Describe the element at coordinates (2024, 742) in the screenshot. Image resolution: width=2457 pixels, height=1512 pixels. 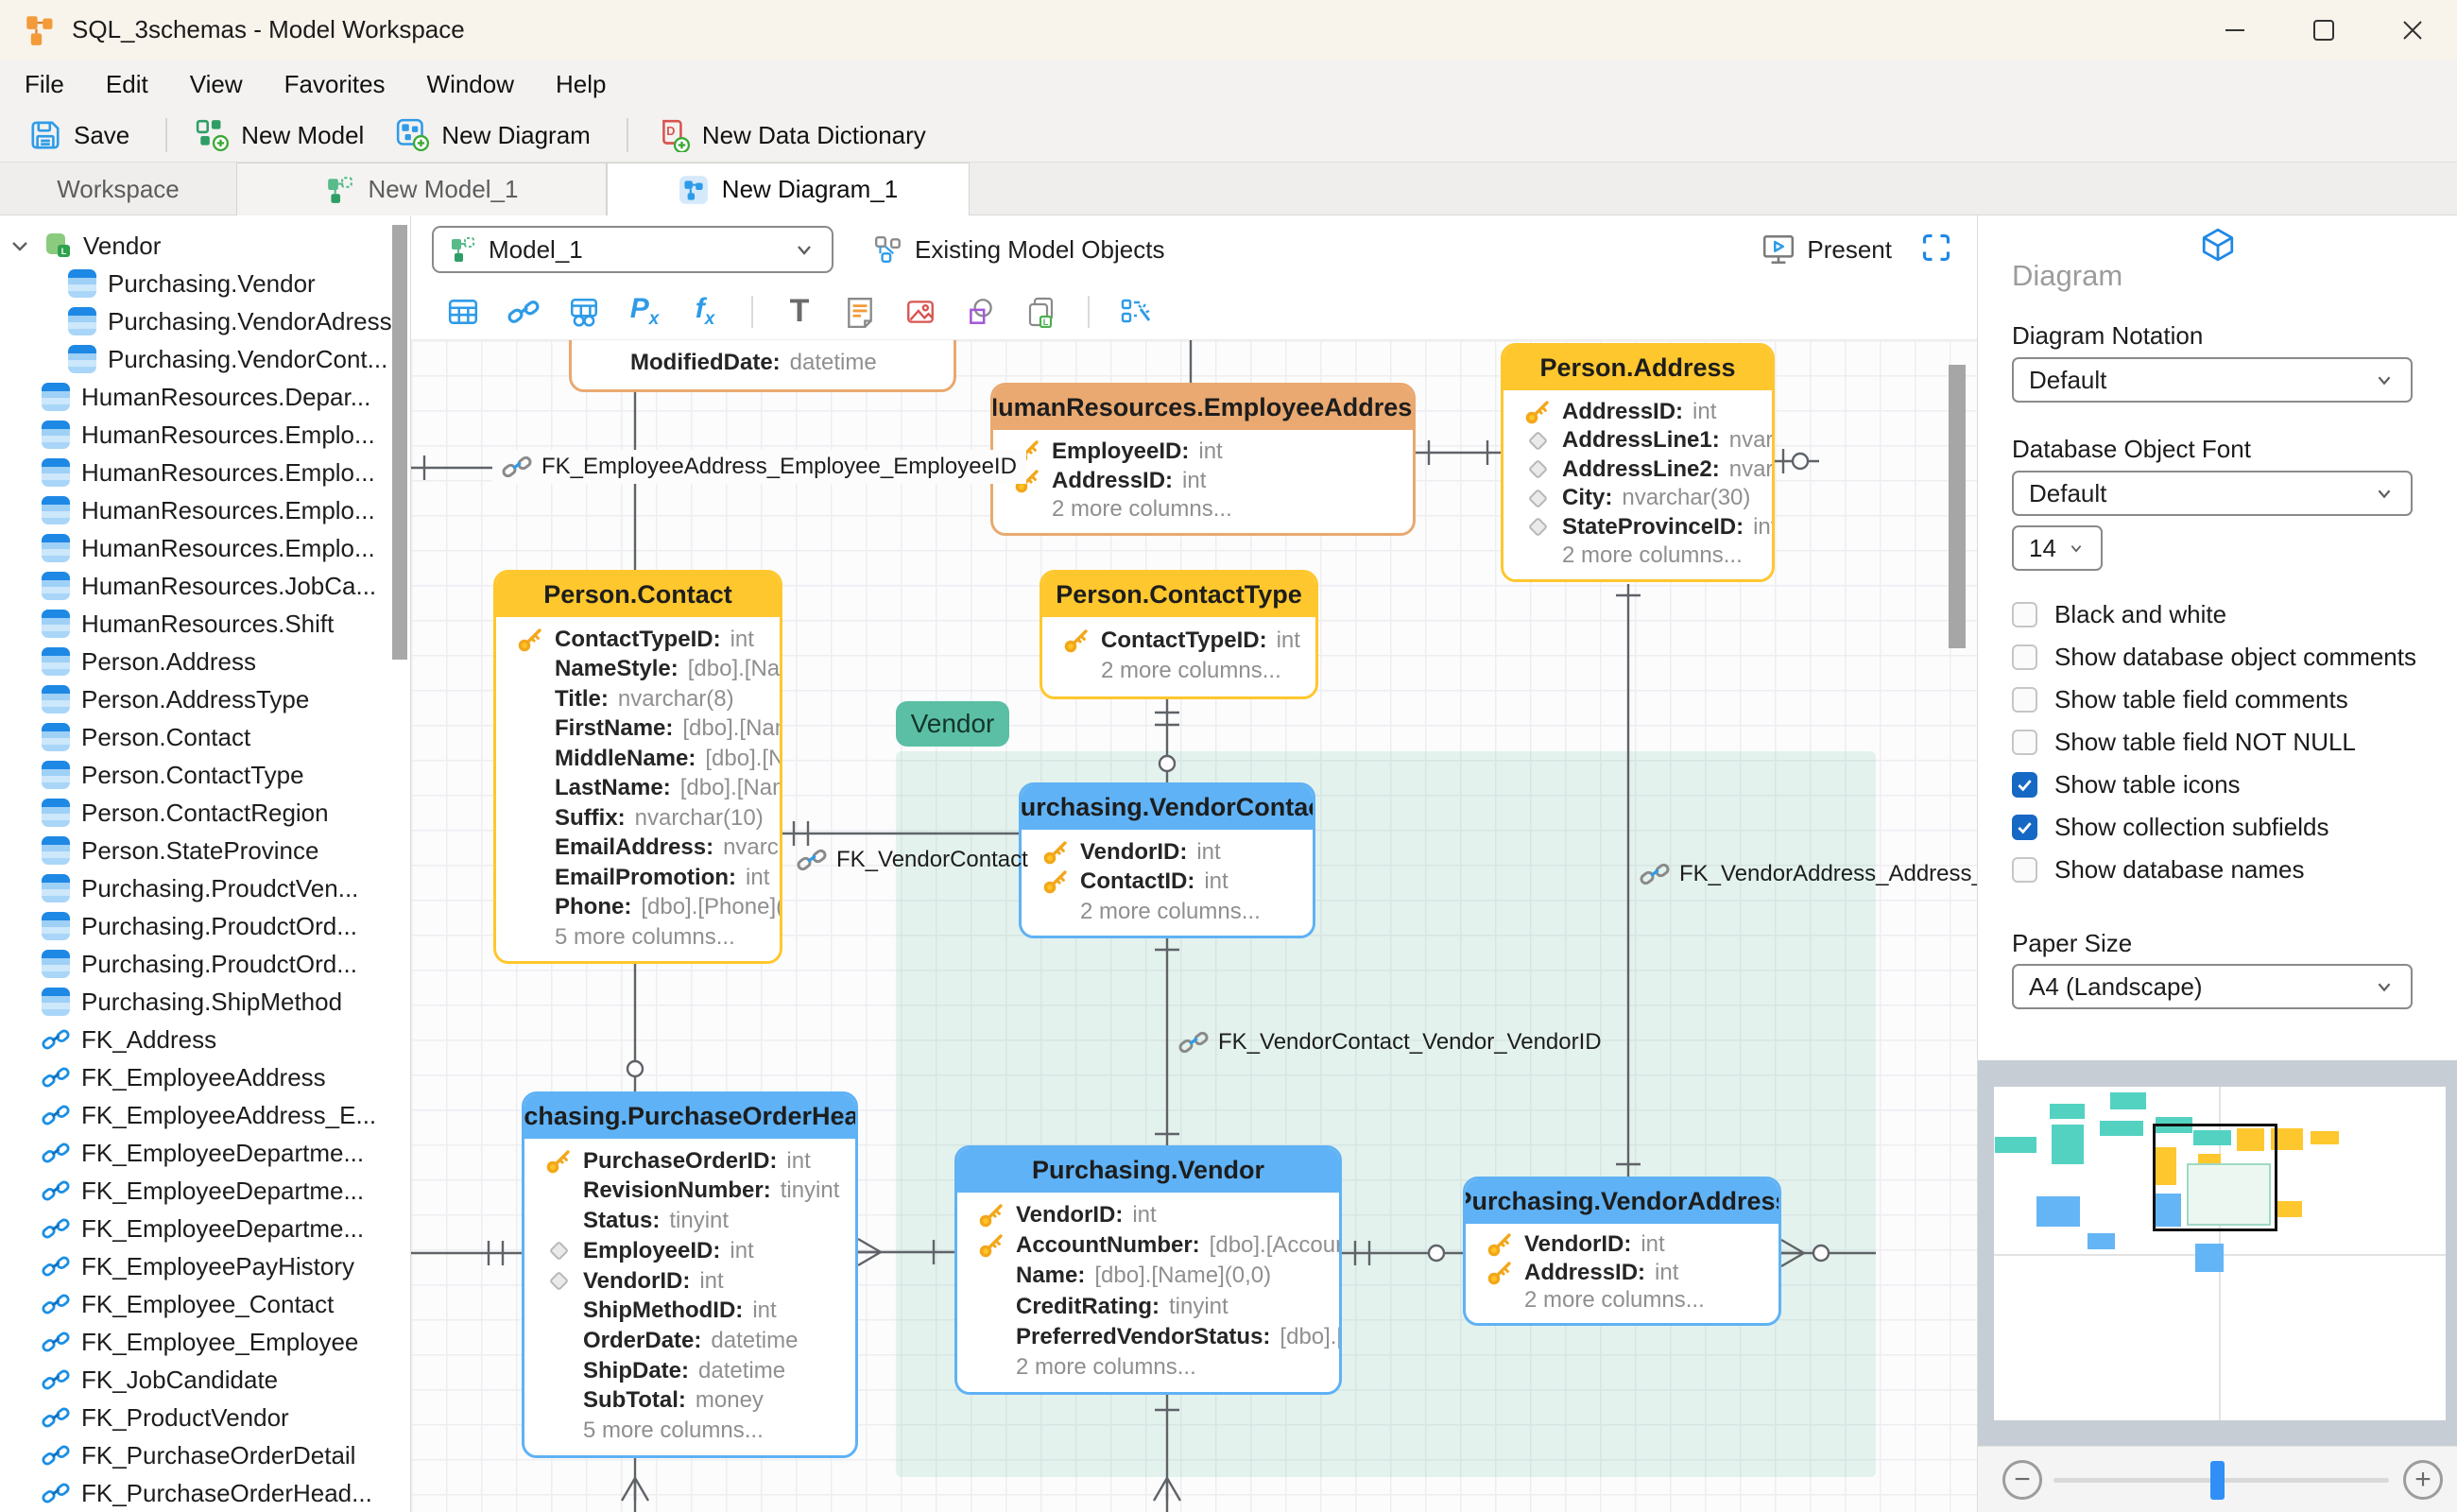
I see `checkbox-show-table-field-not-null` at that location.